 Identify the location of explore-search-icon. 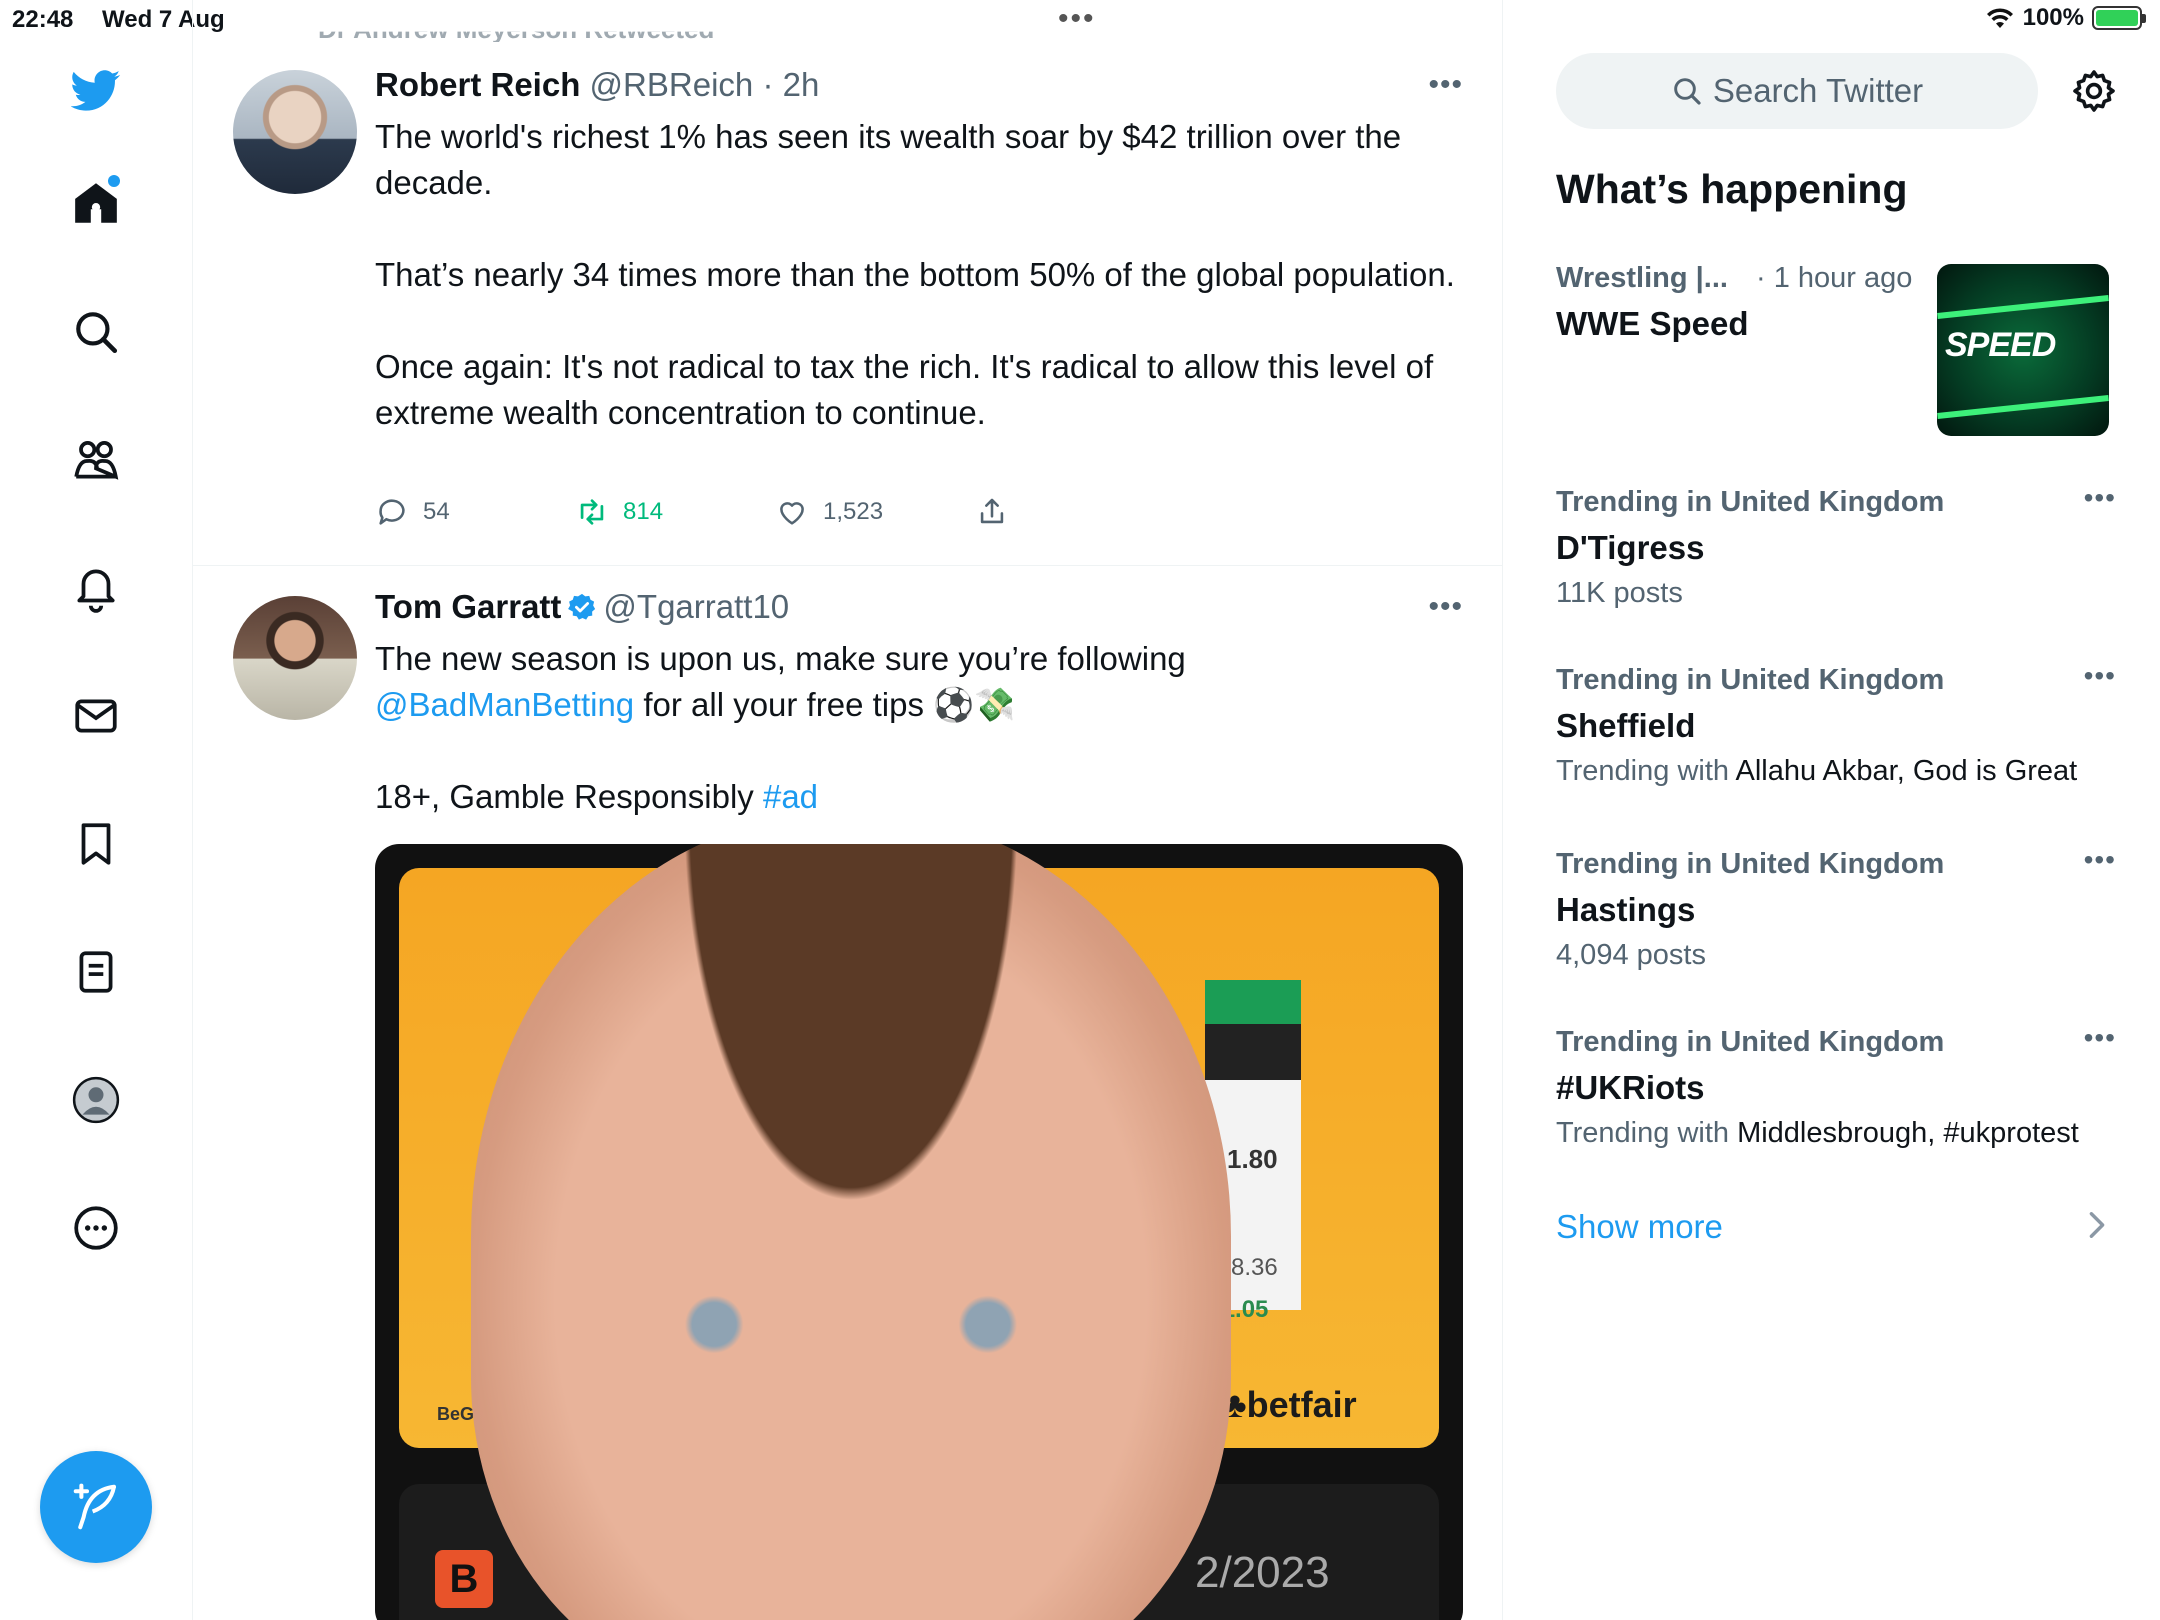
(96, 332).